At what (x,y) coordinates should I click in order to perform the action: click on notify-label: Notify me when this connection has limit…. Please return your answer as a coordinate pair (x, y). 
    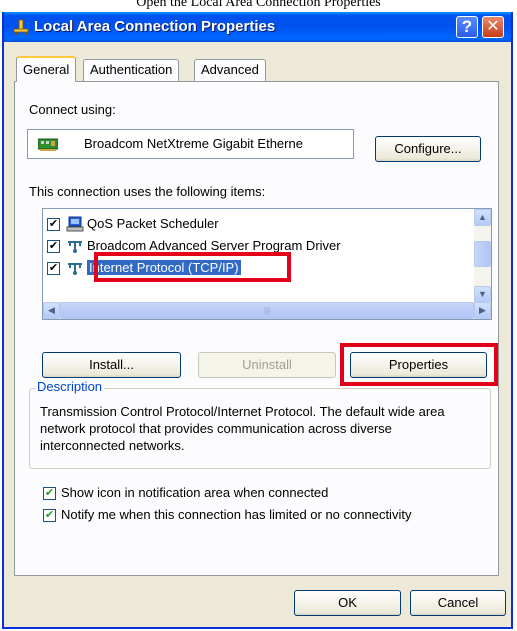
    Looking at the image, I should click on (236, 514).